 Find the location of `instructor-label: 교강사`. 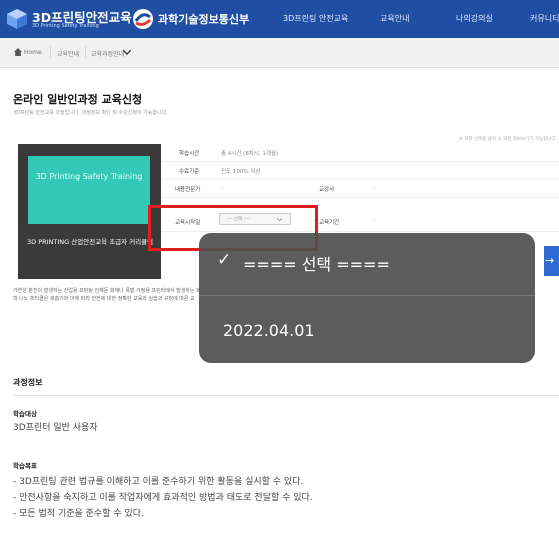

instructor-label: 교강사 is located at coordinates (327, 190).